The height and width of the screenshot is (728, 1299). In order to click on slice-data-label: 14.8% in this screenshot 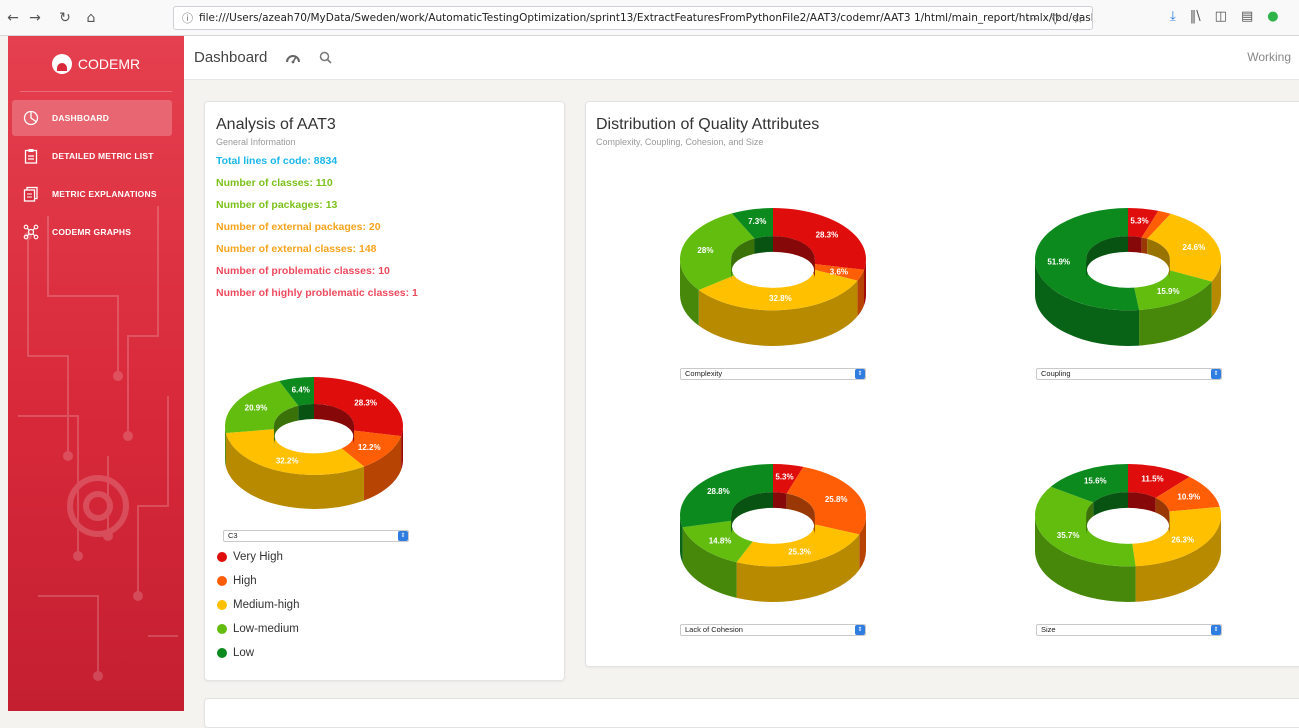, I will do `click(720, 540)`.